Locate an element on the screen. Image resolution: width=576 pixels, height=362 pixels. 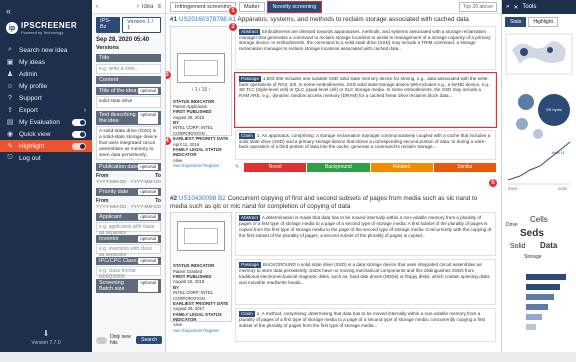
nav-item-support: ? Support is located at coordinates (46, 98).